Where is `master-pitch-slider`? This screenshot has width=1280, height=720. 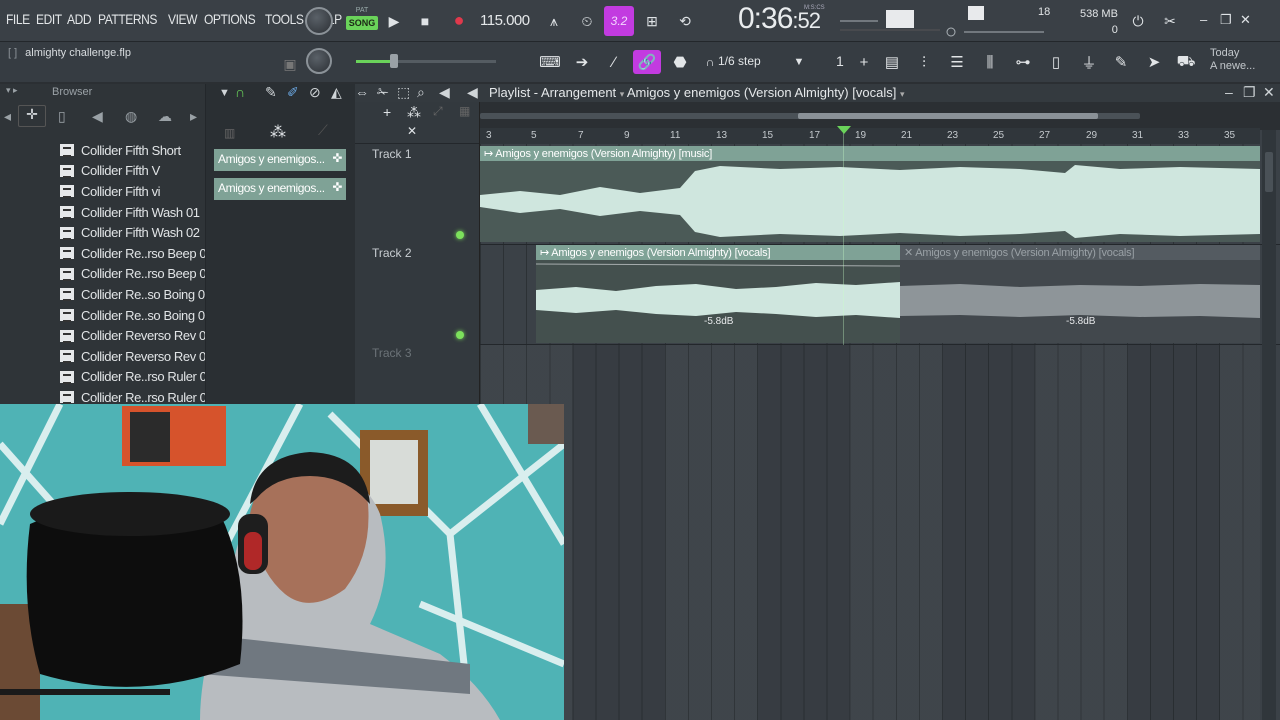 master-pitch-slider is located at coordinates (994, 32).